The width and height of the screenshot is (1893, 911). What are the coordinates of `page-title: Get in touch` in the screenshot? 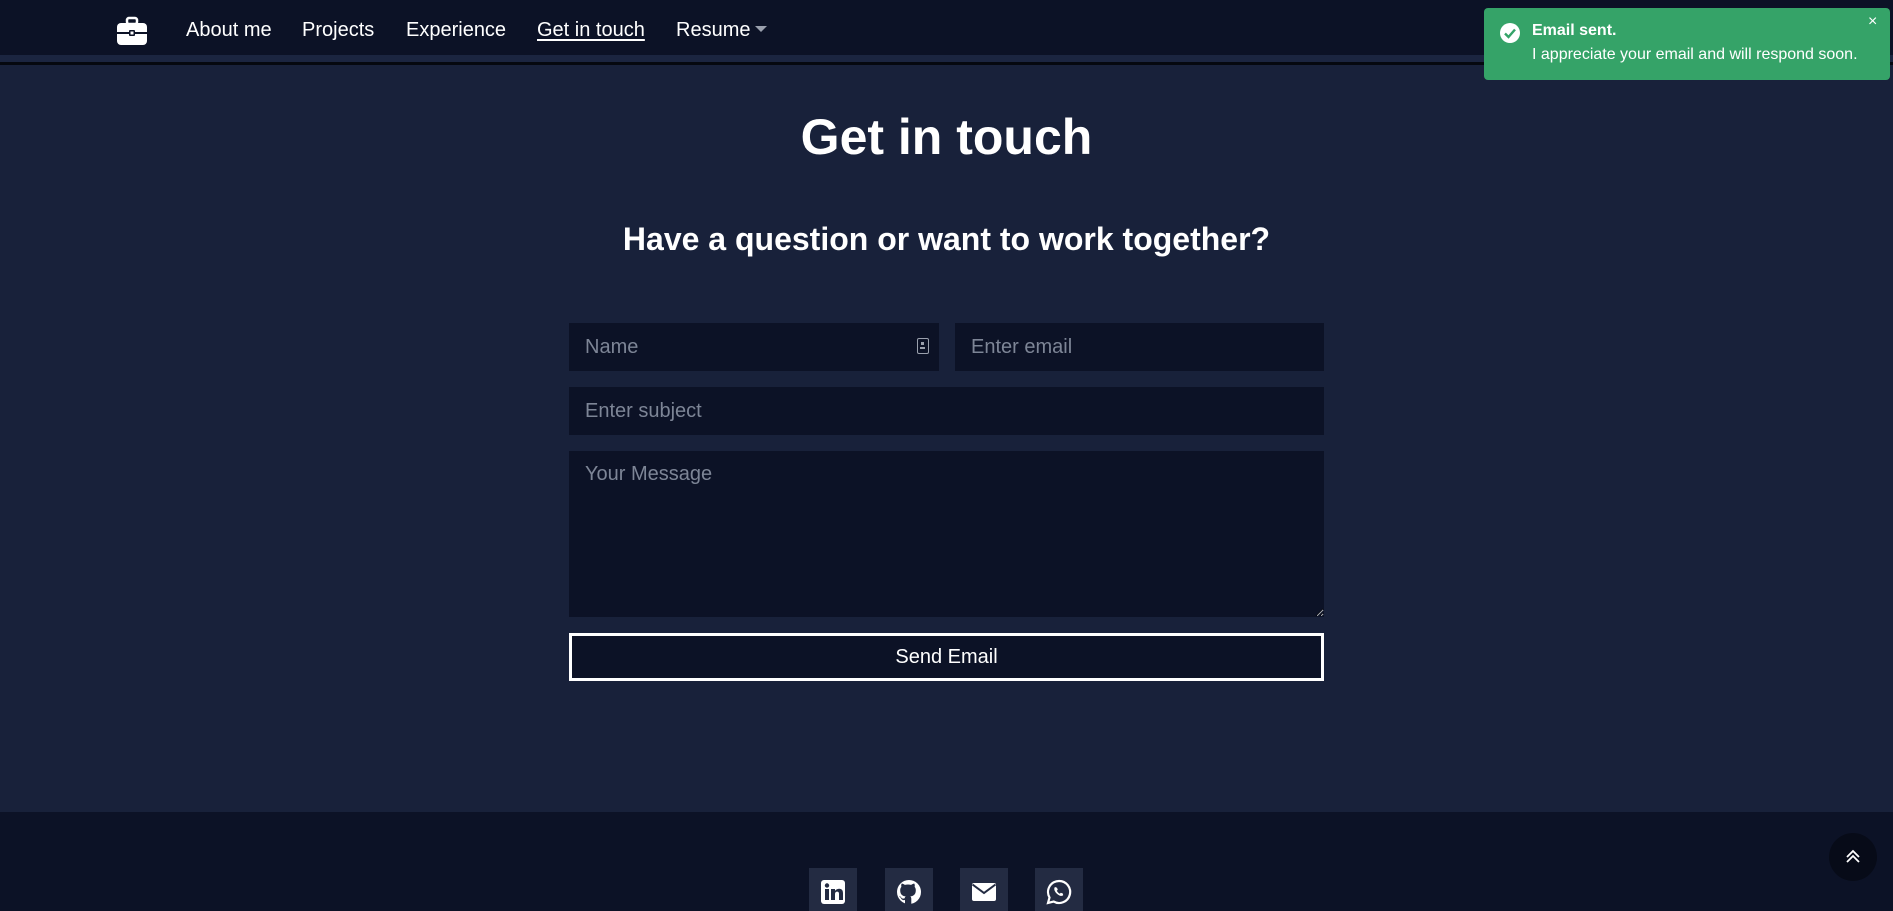 It's located at (946, 137).